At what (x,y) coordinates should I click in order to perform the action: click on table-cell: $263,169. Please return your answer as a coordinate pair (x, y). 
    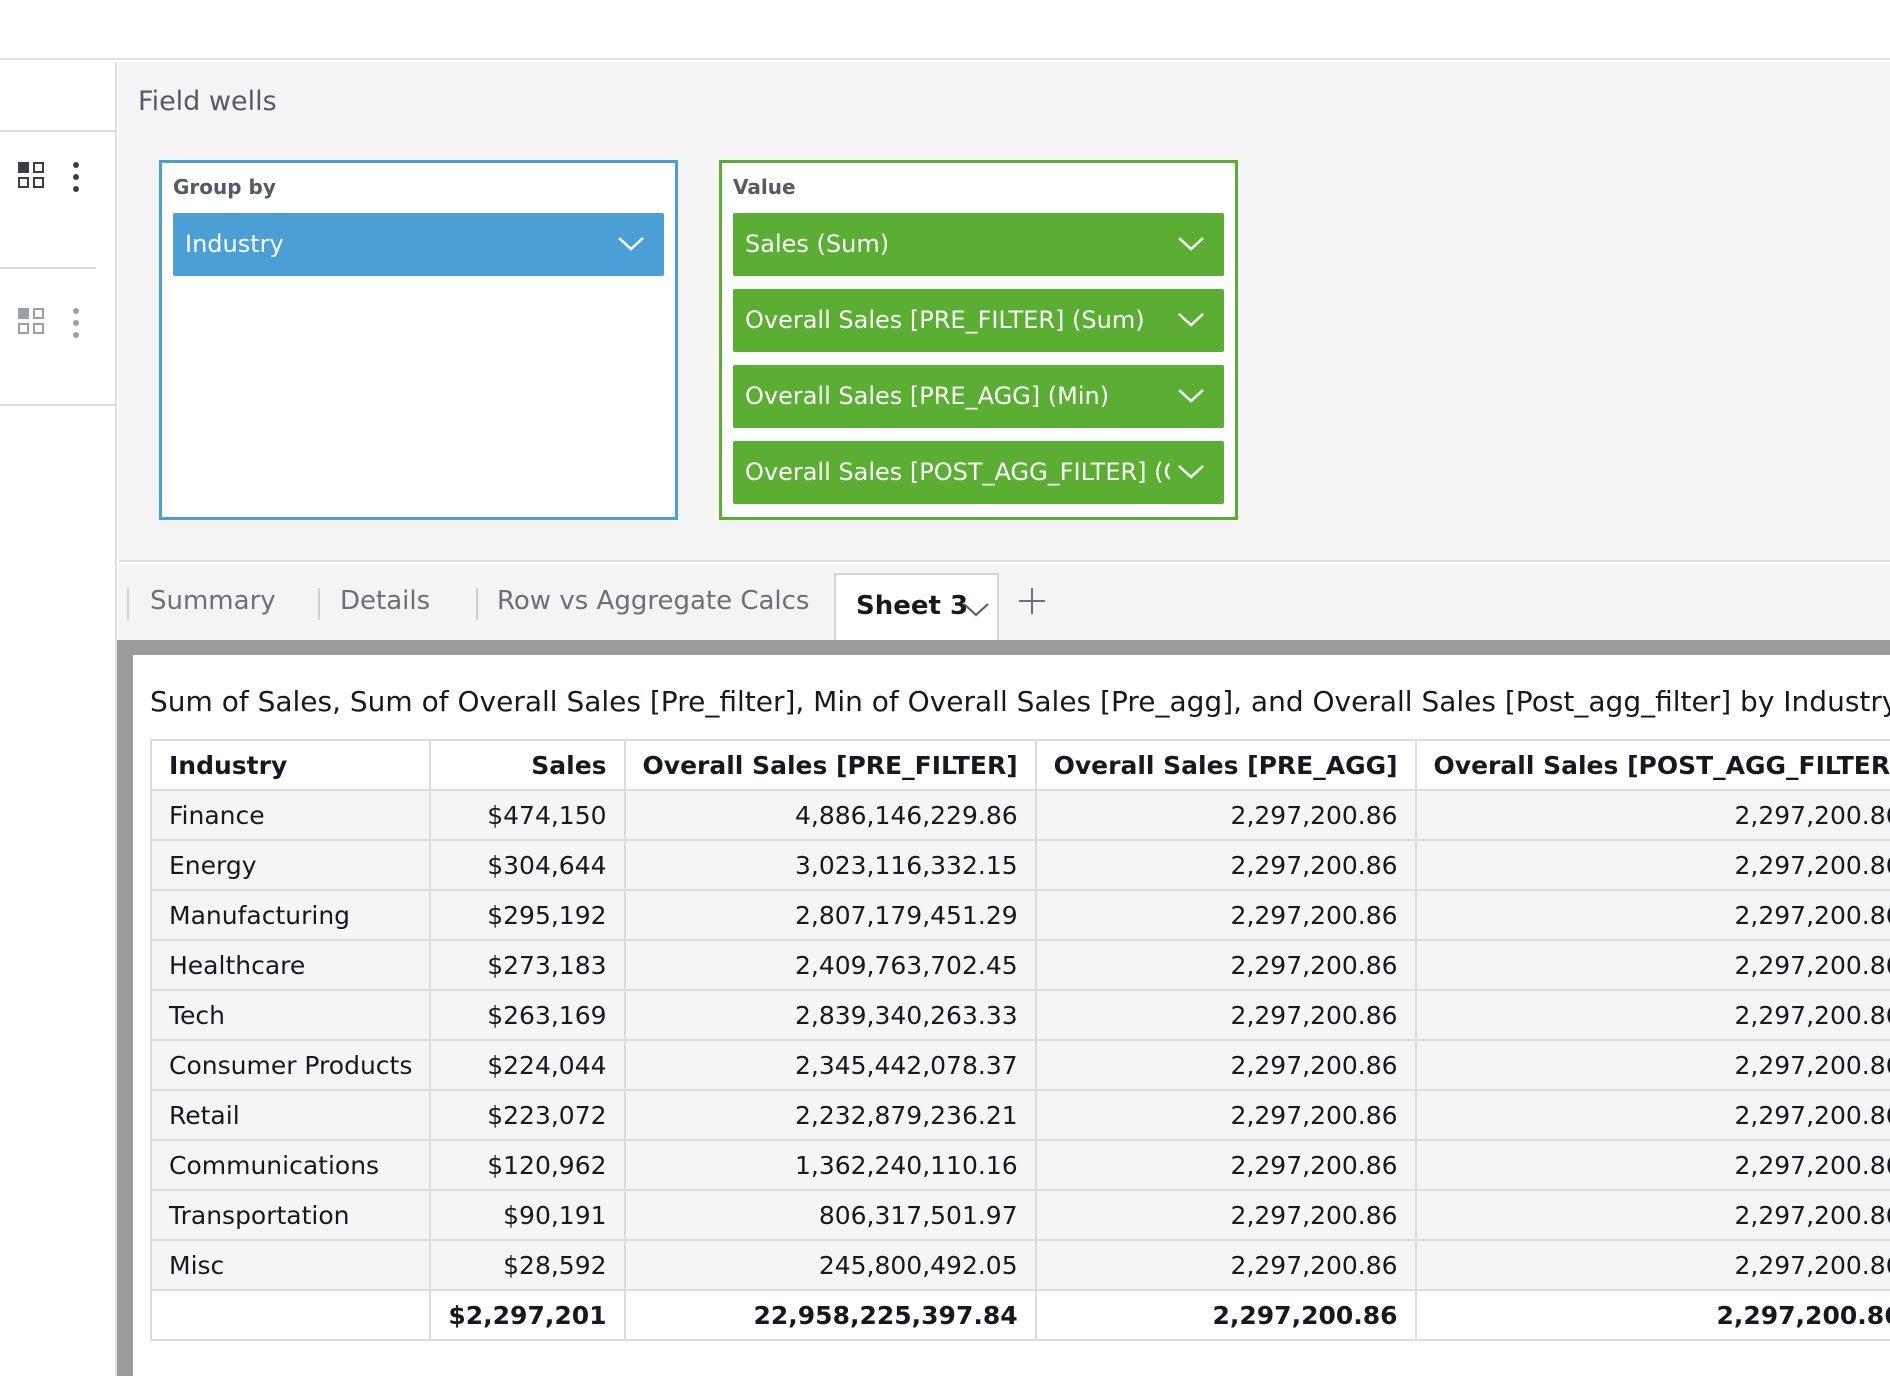
    Looking at the image, I should click on (527, 1015).